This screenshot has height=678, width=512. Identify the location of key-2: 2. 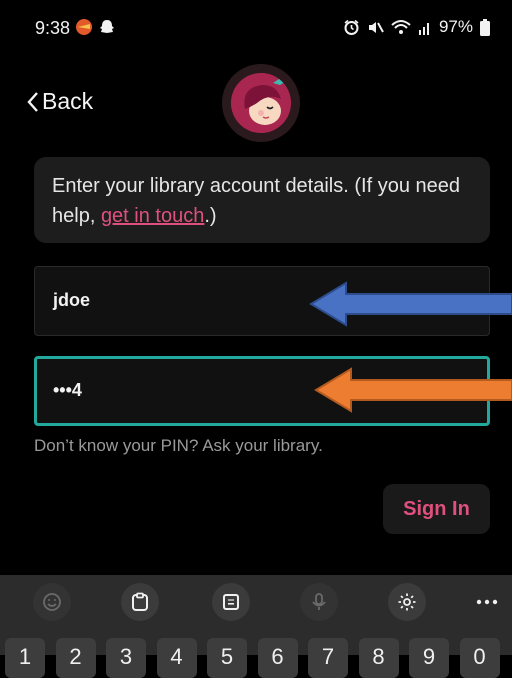
(75, 658).